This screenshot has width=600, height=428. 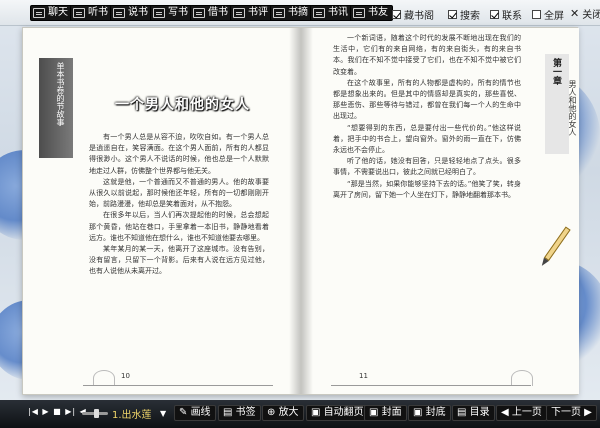 What do you see at coordinates (359, 13) in the screenshot?
I see `bookfriend-icon` at bounding box center [359, 13].